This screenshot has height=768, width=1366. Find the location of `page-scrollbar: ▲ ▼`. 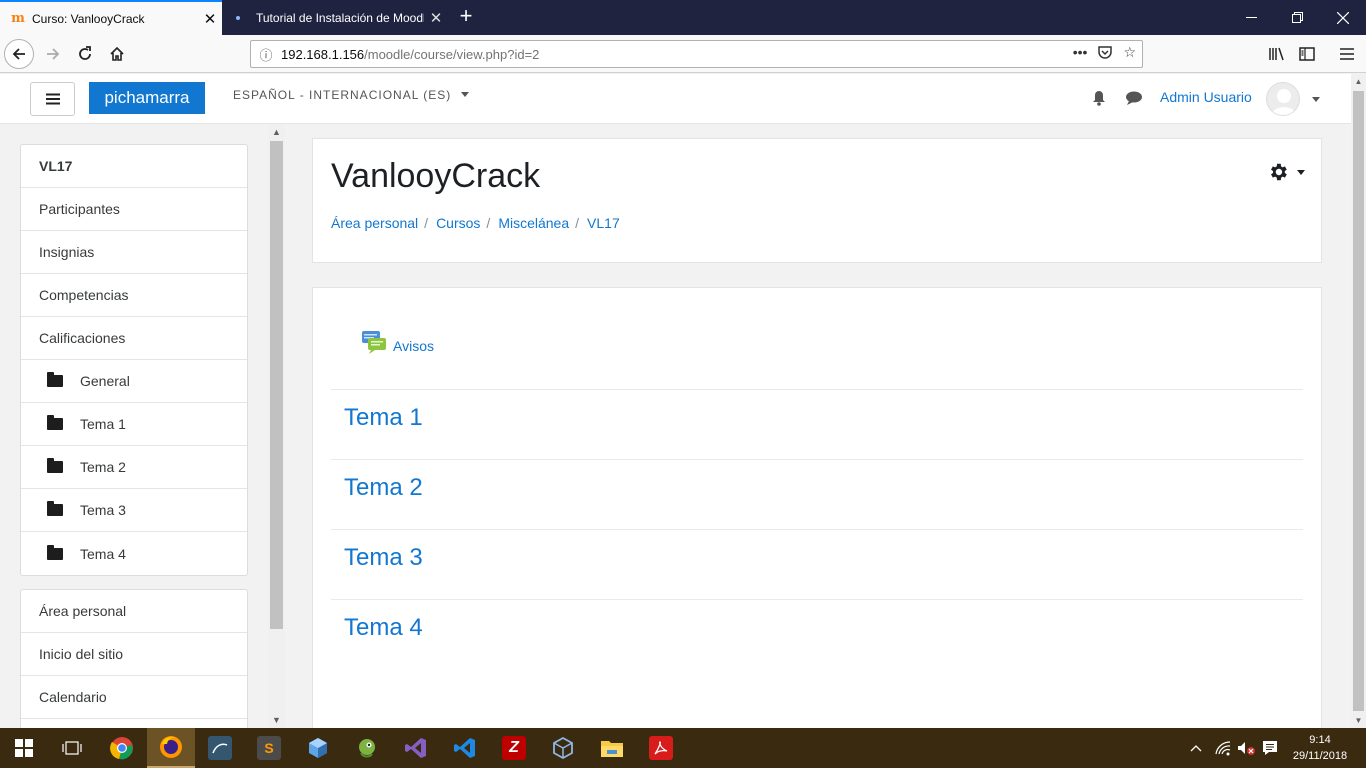

page-scrollbar: ▲ ▼ is located at coordinates (1358, 401).